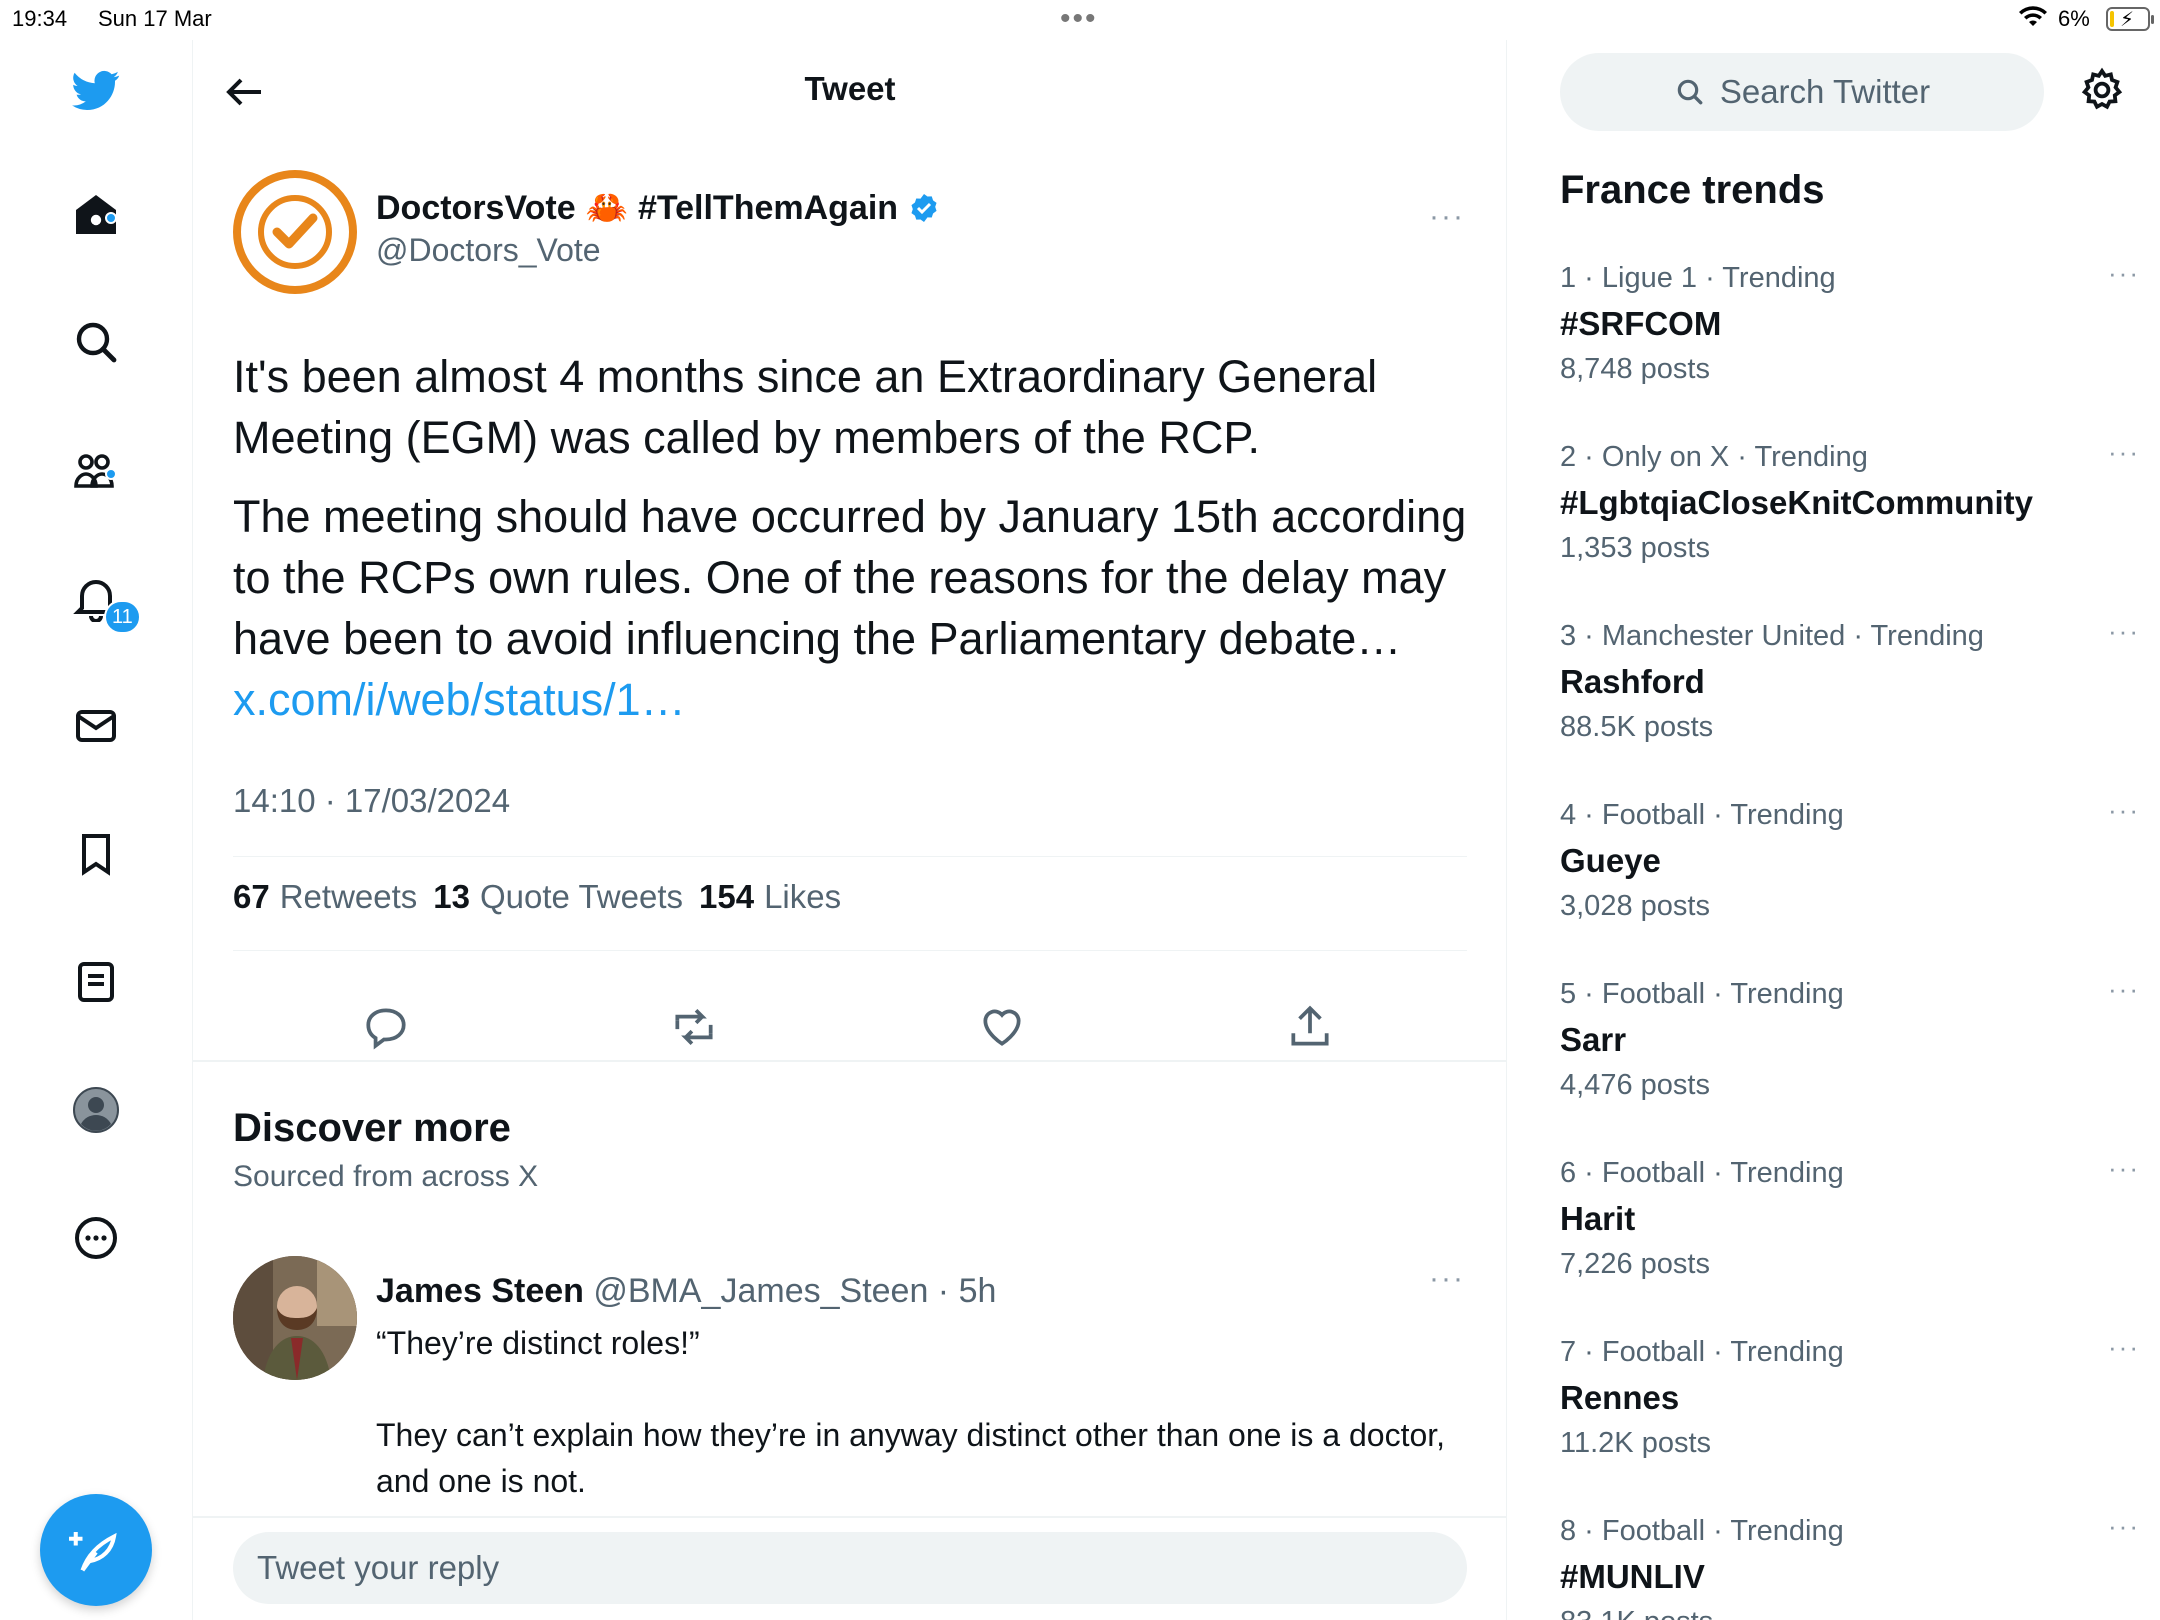 The image size is (2160, 1620). Describe the element at coordinates (96, 90) in the screenshot. I see `twitter-logo-icon` at that location.